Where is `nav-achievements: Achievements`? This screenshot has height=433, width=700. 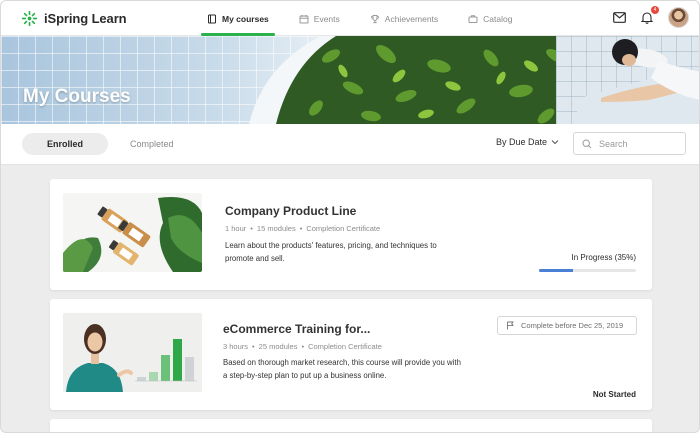
nav-achievements: Achievements is located at coordinates (404, 18).